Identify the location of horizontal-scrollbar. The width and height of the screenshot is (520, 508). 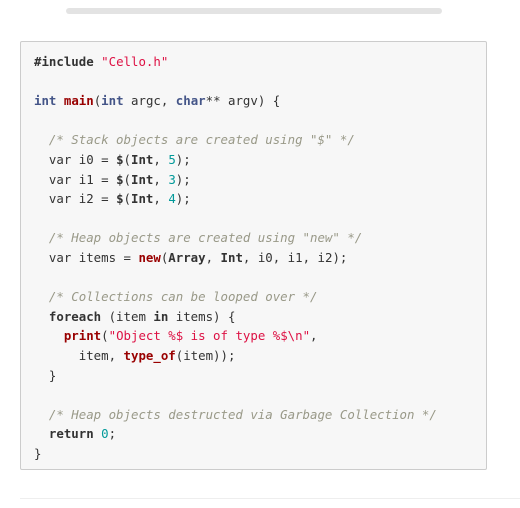
(254, 11).